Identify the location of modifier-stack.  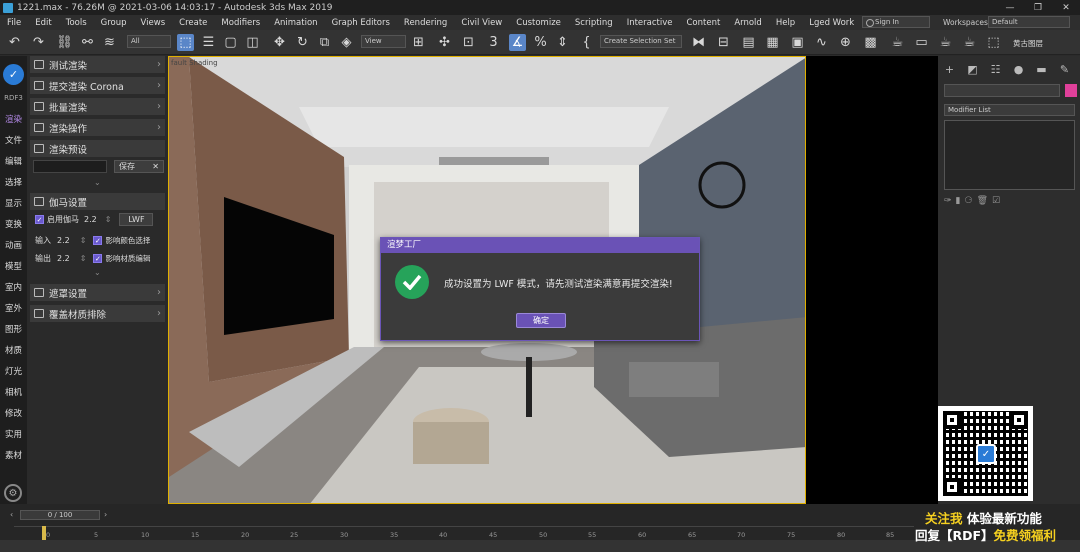
(1009, 155).